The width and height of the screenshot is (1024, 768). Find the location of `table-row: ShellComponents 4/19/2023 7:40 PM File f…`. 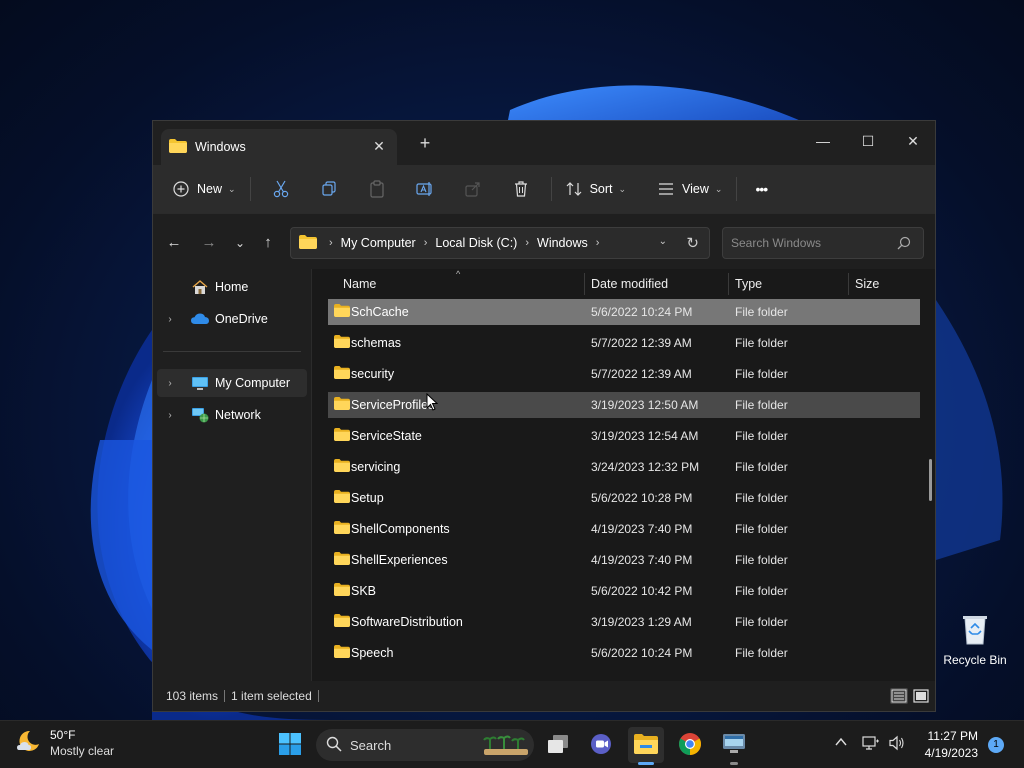

table-row: ShellComponents 4/19/2023 7:40 PM File f… is located at coordinates (624, 529).